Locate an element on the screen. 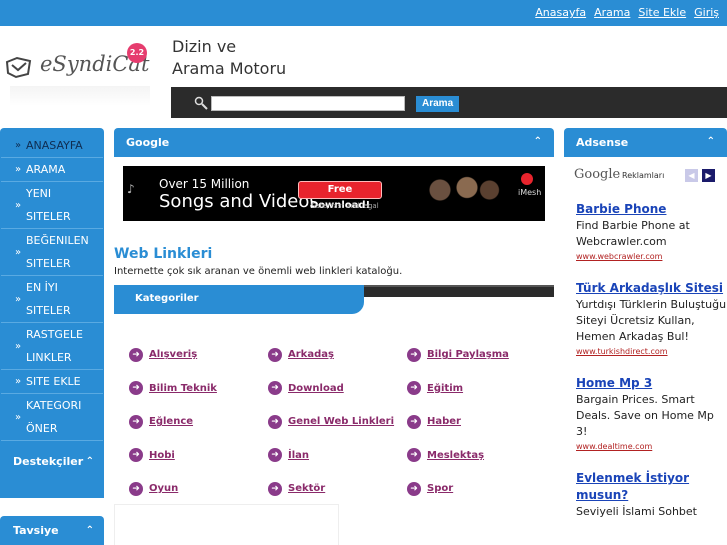  category-item: ➜ Sektör is located at coordinates (337, 489).